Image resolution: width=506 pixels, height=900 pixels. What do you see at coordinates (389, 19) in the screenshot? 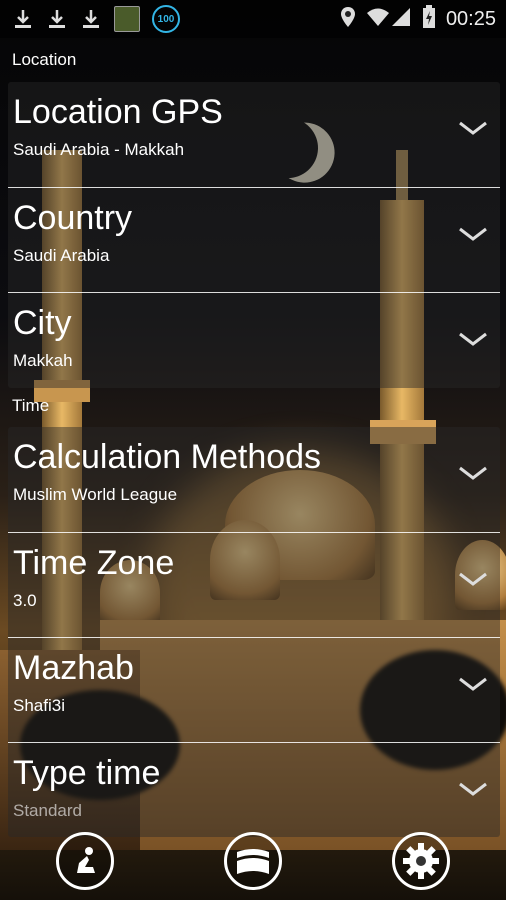
I see `wifi-signal-icon` at bounding box center [389, 19].